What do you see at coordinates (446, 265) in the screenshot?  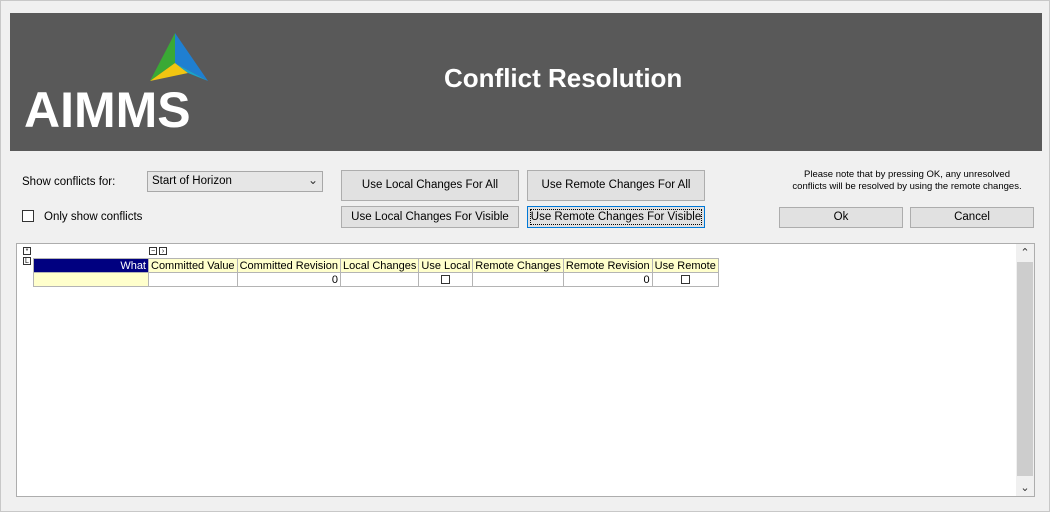 I see `column-header-use-local: Use Local` at bounding box center [446, 265].